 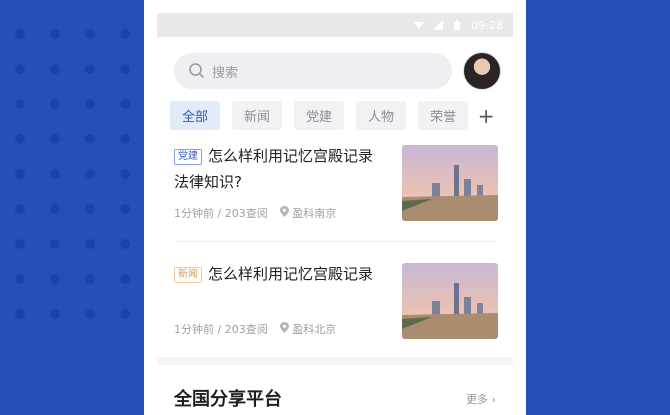 I want to click on search-icon, so click(x=197, y=71).